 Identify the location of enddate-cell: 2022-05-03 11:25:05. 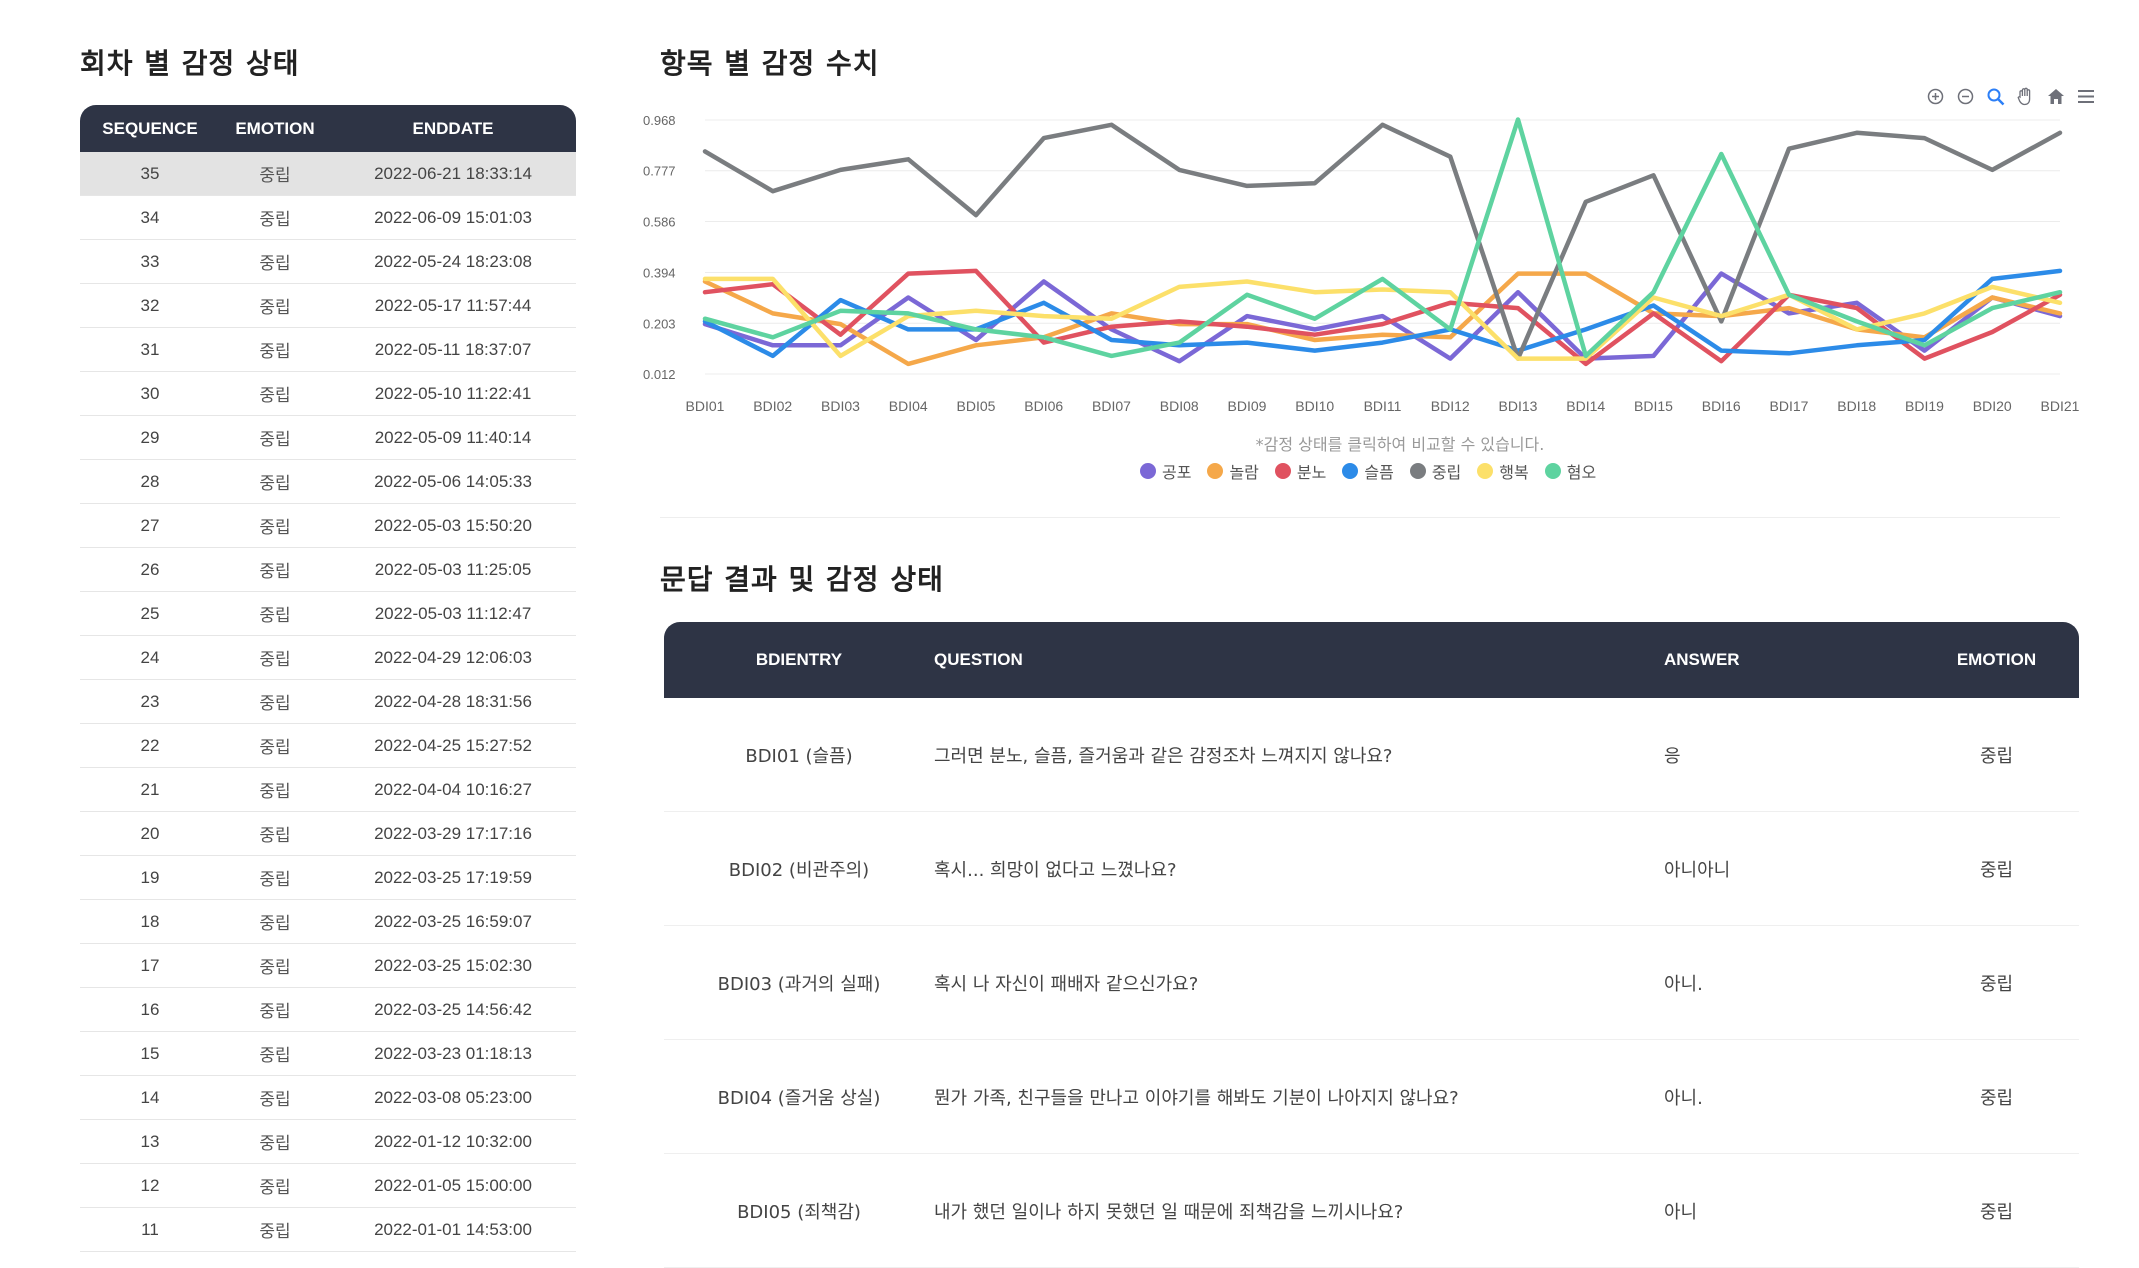
(453, 569).